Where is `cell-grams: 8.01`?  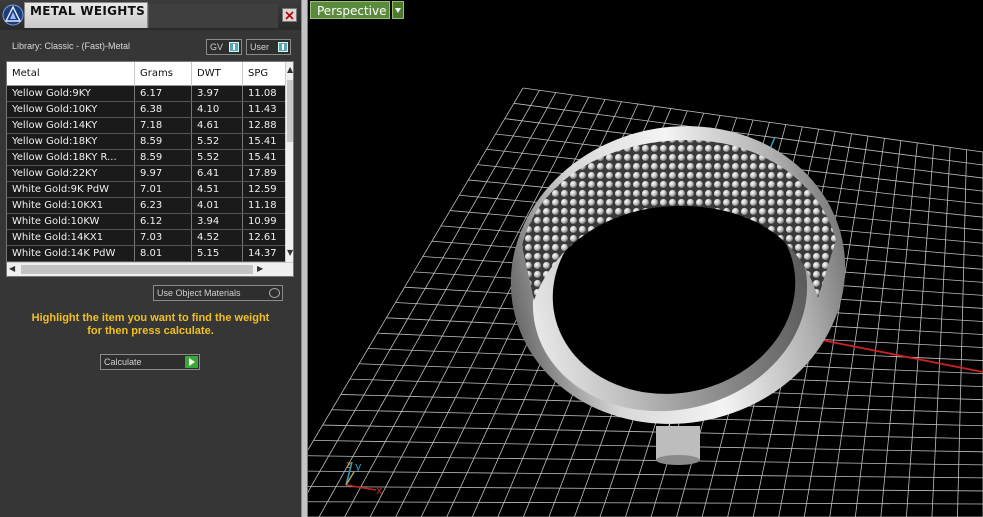 cell-grams: 8.01 is located at coordinates (163, 253).